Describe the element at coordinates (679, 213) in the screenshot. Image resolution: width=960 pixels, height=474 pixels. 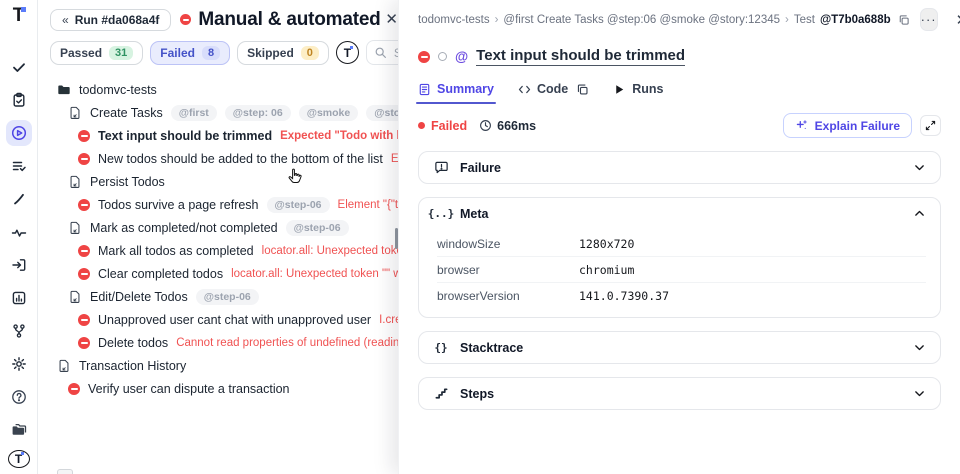
I see `meta-section-header: {..} Meta` at that location.